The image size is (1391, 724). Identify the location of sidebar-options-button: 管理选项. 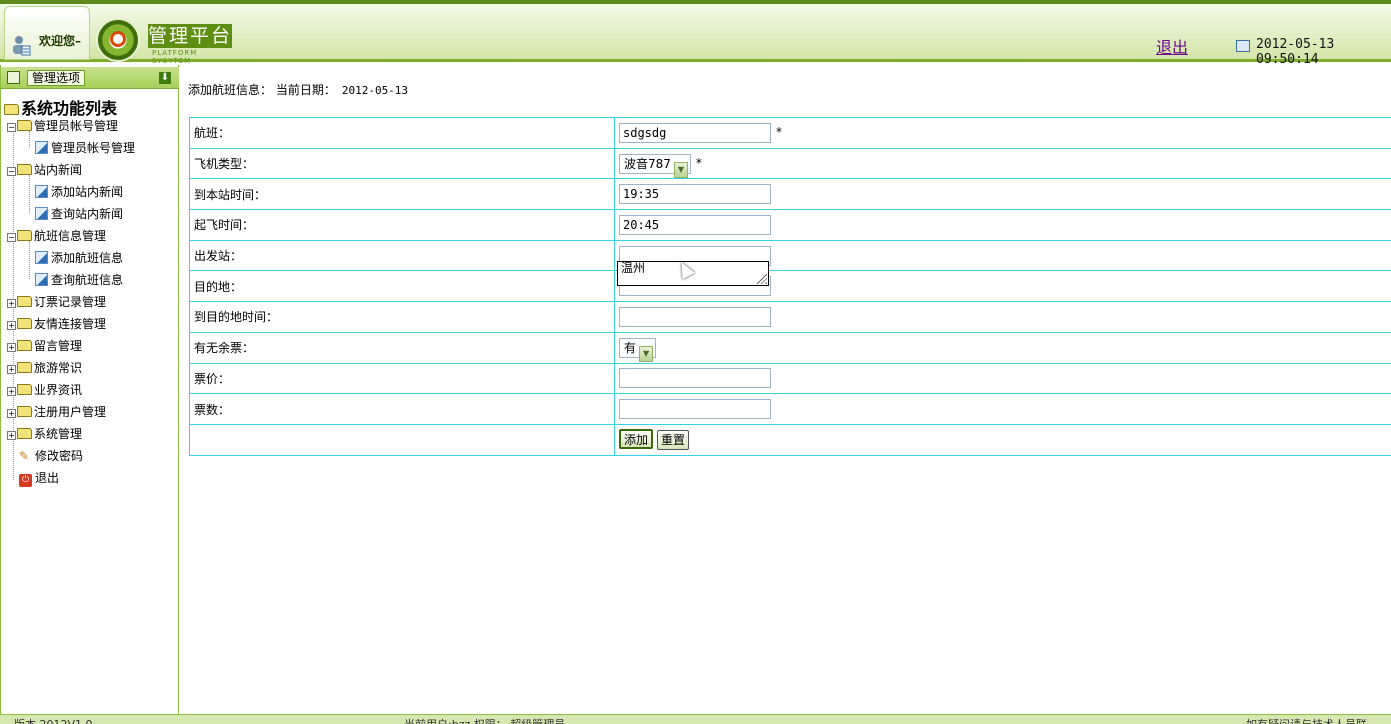
(56, 78).